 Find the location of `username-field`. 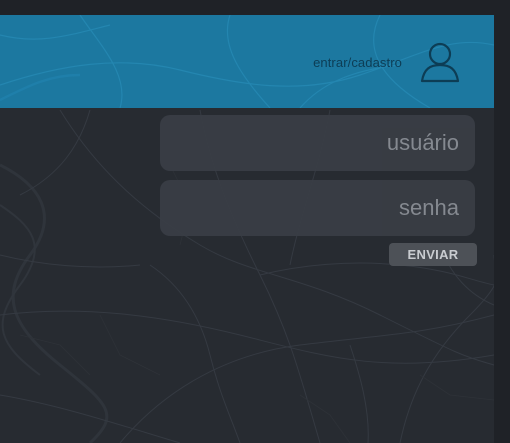

username-field is located at coordinates (317, 143).